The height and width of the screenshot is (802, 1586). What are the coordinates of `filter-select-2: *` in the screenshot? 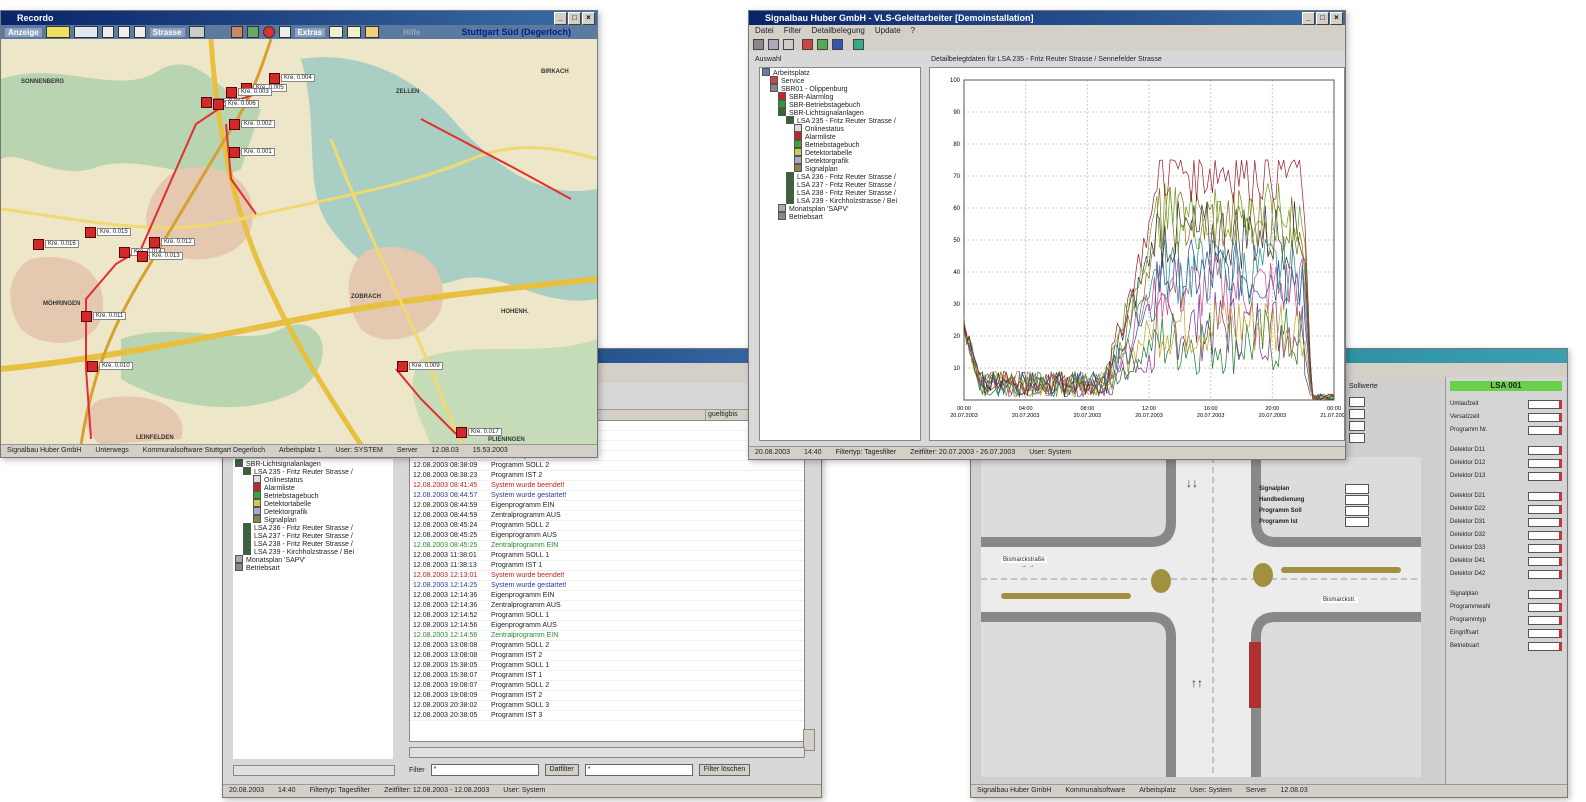 It's located at (638, 770).